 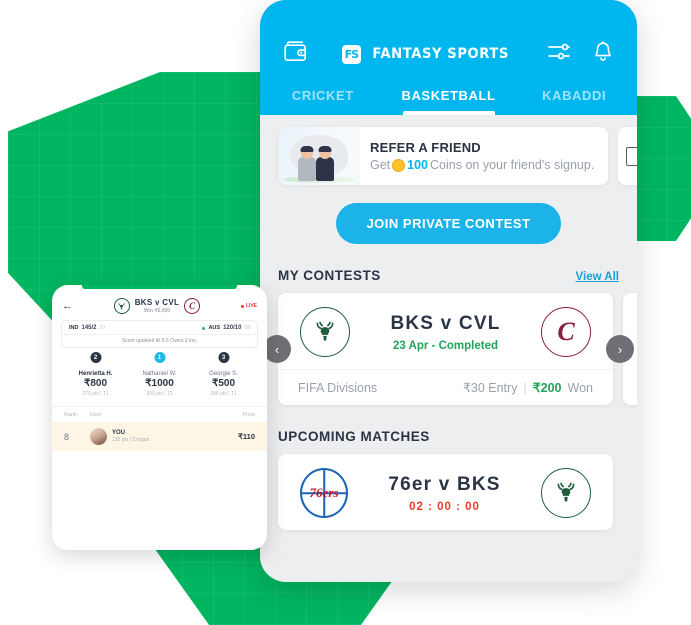 What do you see at coordinates (620, 349) in the screenshot?
I see `carousel-next-button: ›` at bounding box center [620, 349].